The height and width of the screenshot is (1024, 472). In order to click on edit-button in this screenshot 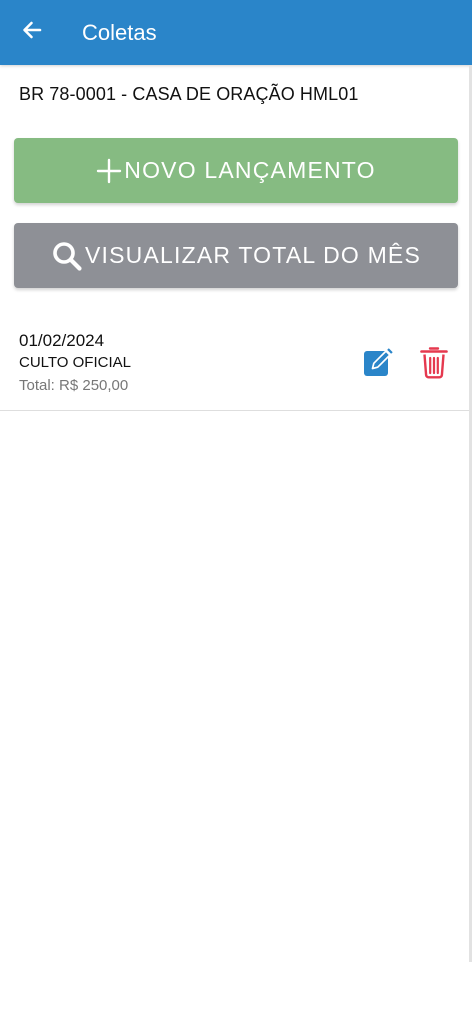, I will do `click(378, 364)`.